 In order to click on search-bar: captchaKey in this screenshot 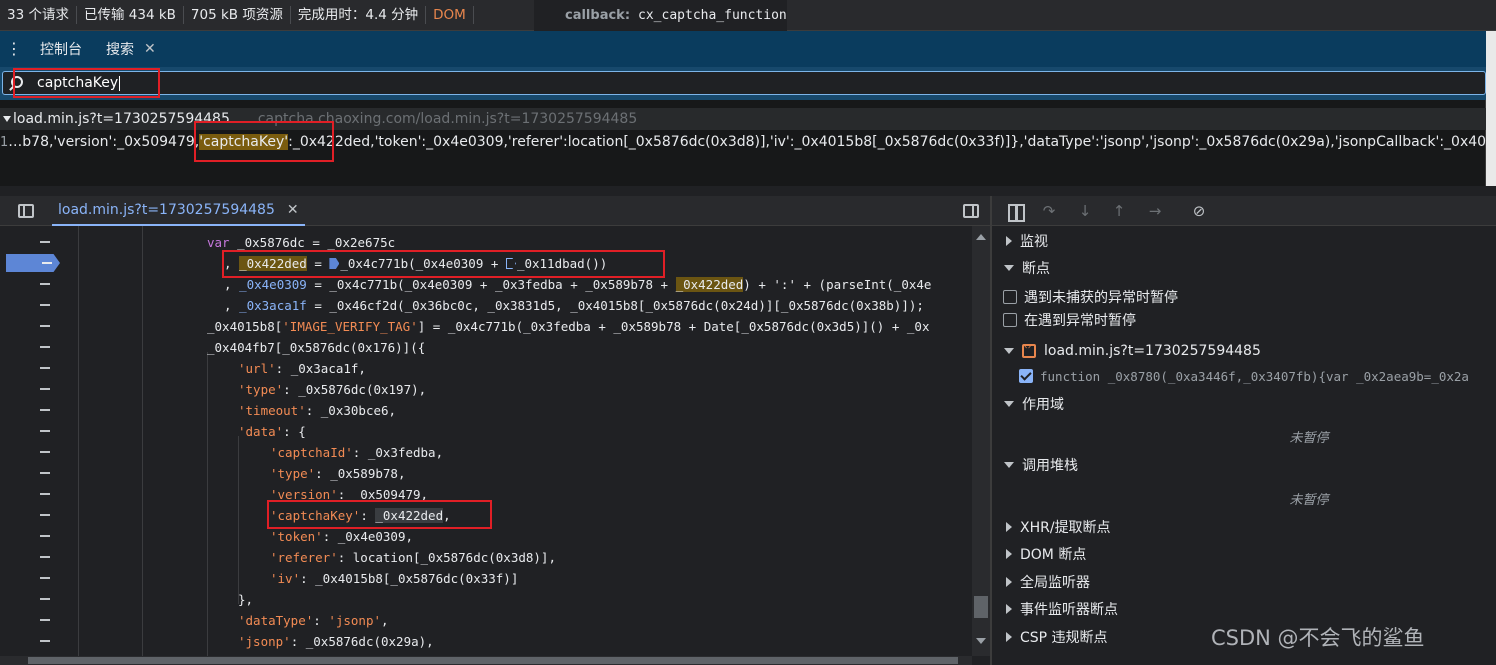, I will do `click(743, 83)`.